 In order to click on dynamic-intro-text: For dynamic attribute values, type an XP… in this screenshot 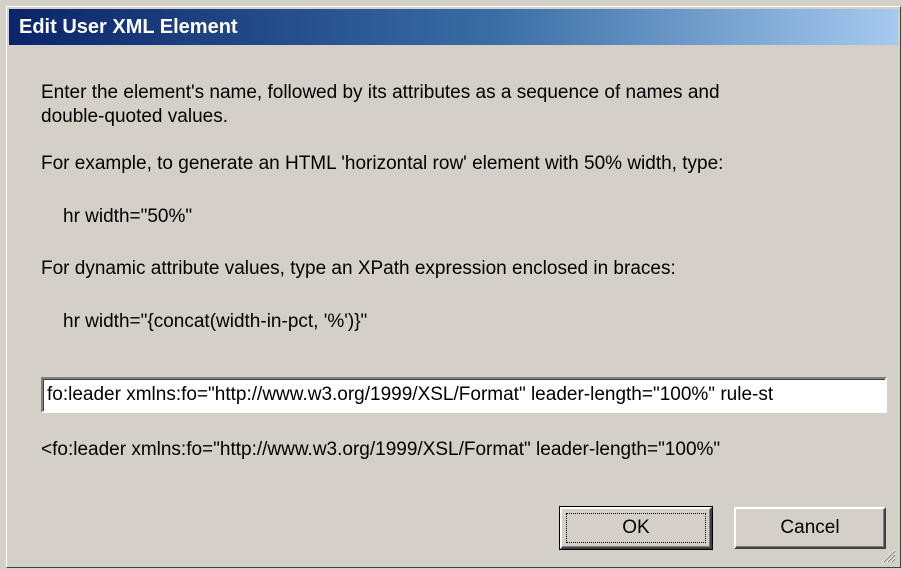, I will do `click(358, 268)`.